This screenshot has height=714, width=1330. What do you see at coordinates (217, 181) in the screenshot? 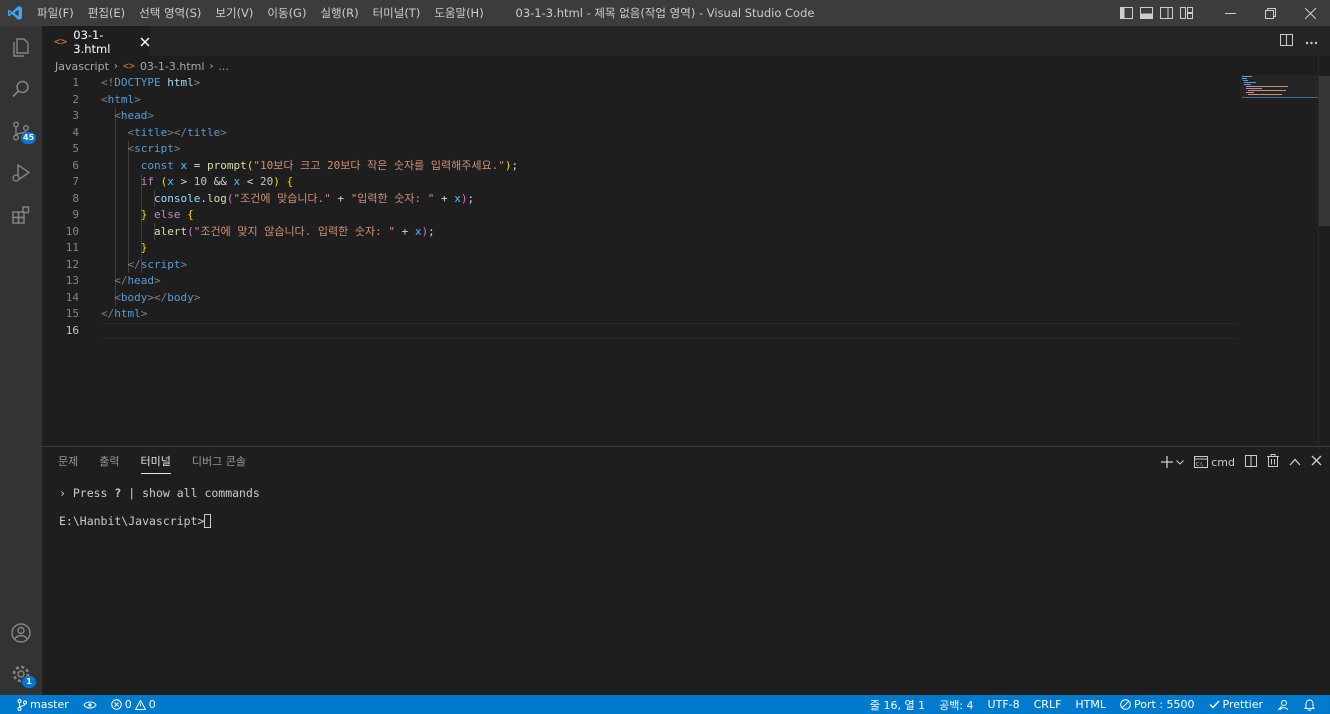
I see `code-line: if (x > 10 && x < 20) {` at bounding box center [217, 181].